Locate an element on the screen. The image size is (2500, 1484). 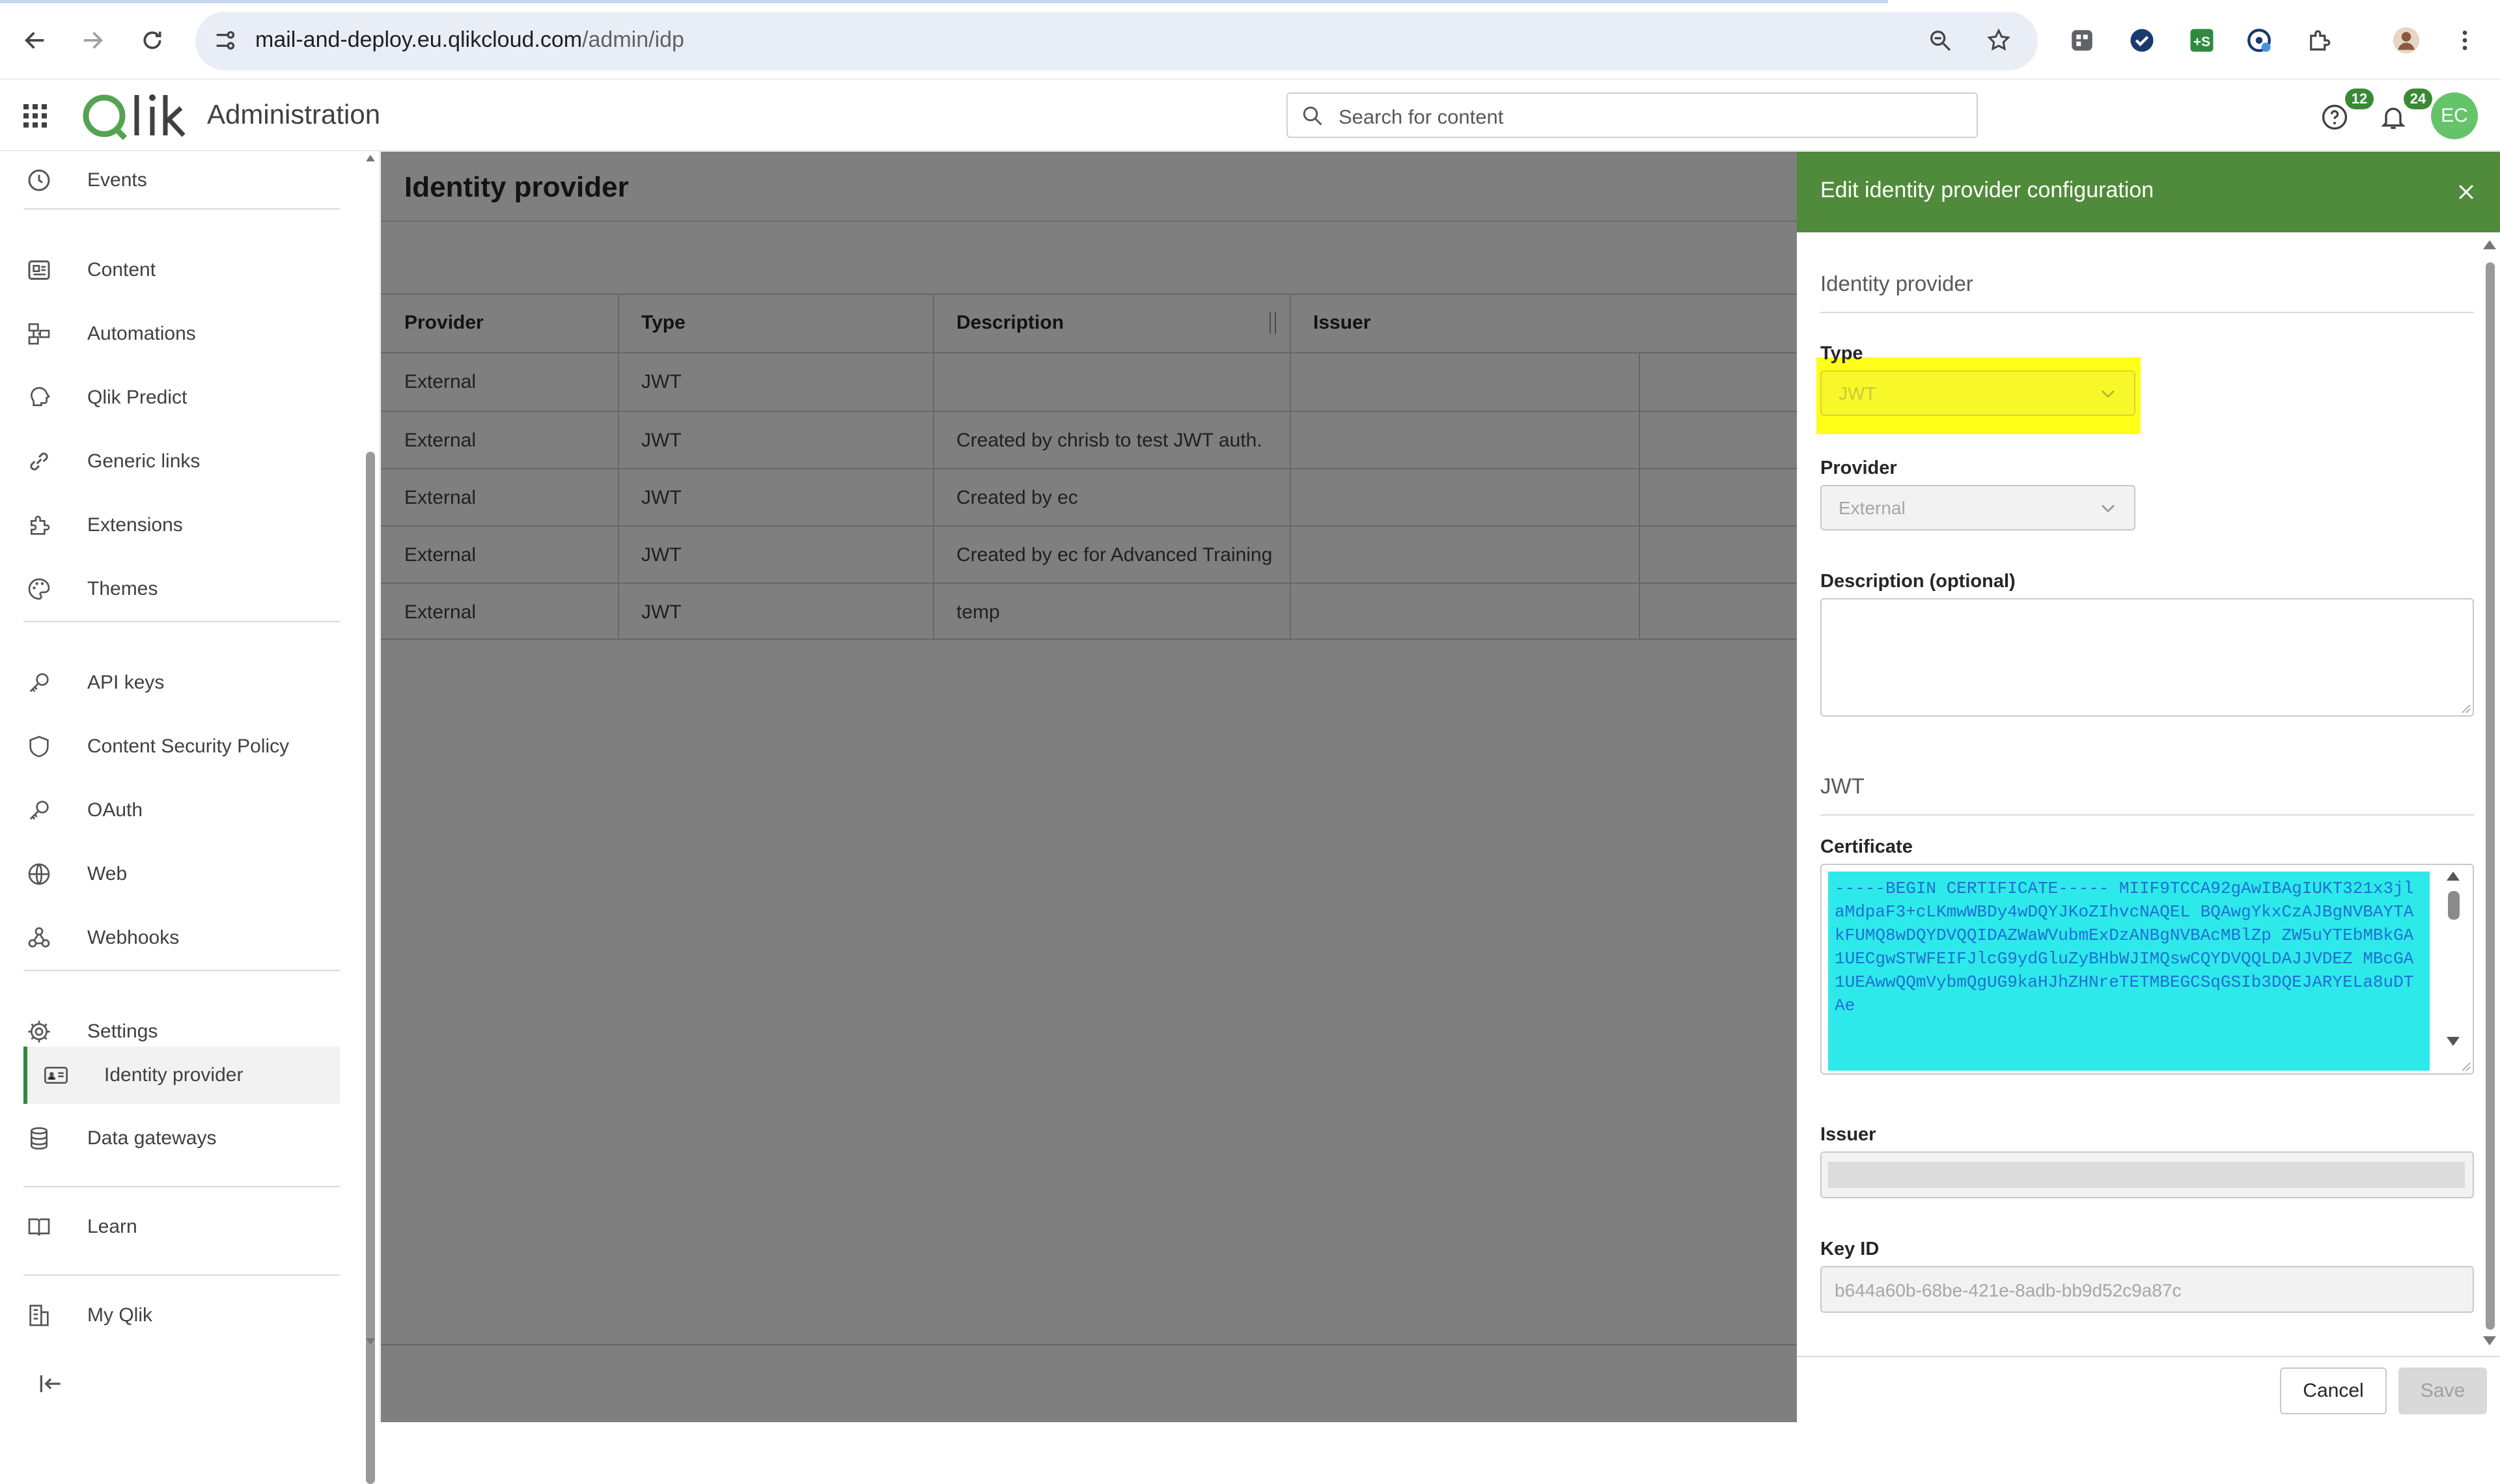
scroll-up-arrow is located at coordinates (370, 158).